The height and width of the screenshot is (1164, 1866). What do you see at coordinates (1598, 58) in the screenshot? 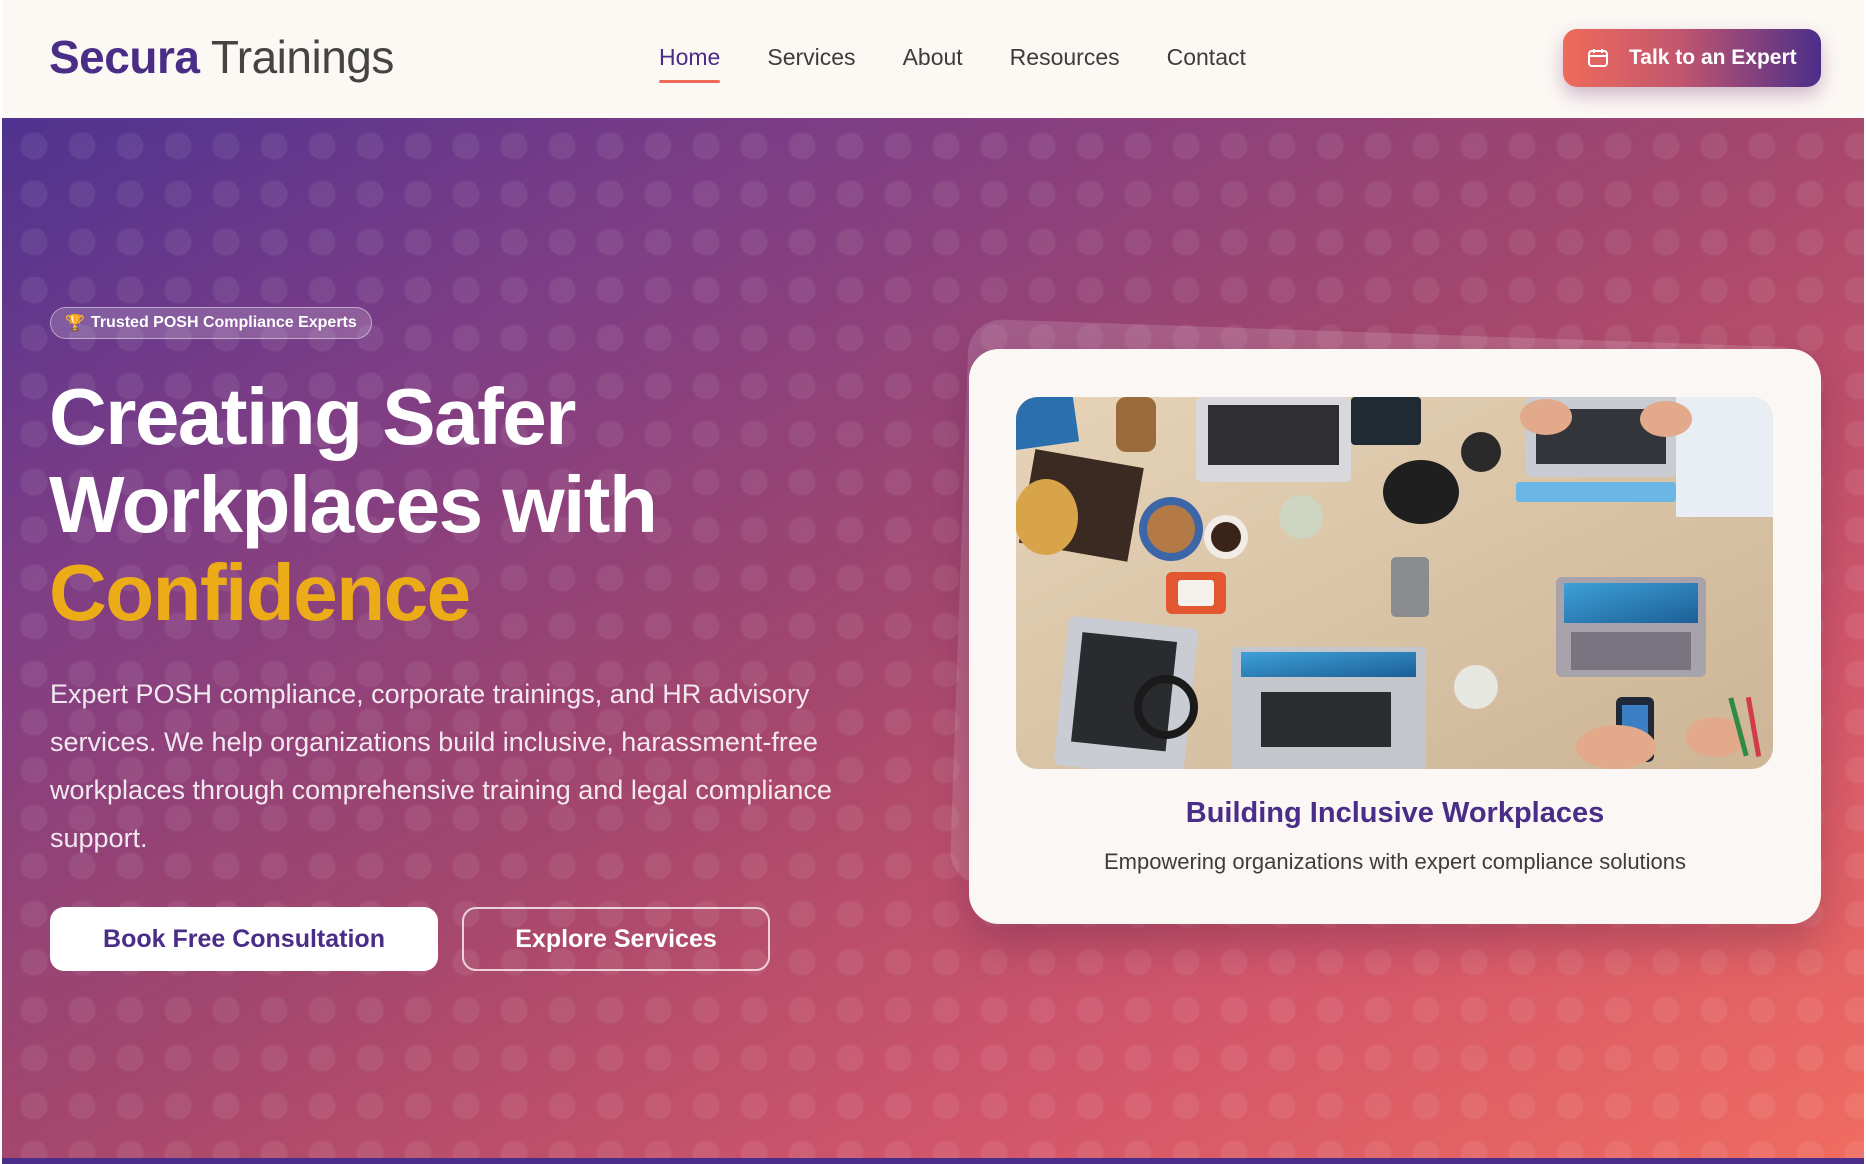
I see `calendar-icon` at bounding box center [1598, 58].